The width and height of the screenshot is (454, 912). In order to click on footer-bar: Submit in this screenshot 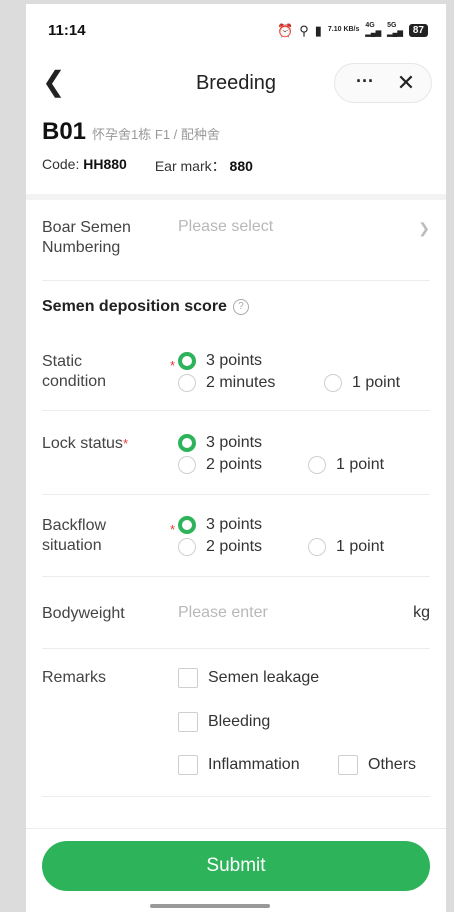, I will do `click(236, 870)`.